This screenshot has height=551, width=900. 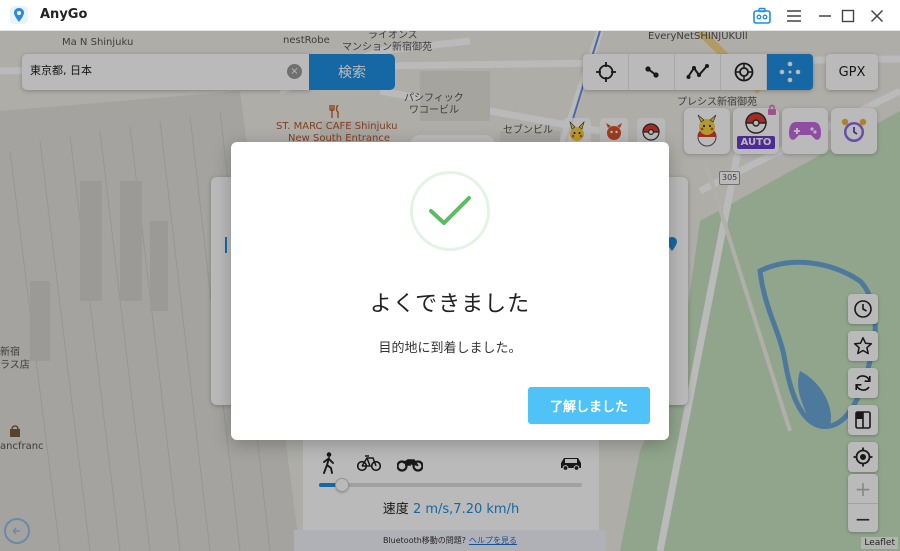 I want to click on close-icon, so click(x=877, y=15).